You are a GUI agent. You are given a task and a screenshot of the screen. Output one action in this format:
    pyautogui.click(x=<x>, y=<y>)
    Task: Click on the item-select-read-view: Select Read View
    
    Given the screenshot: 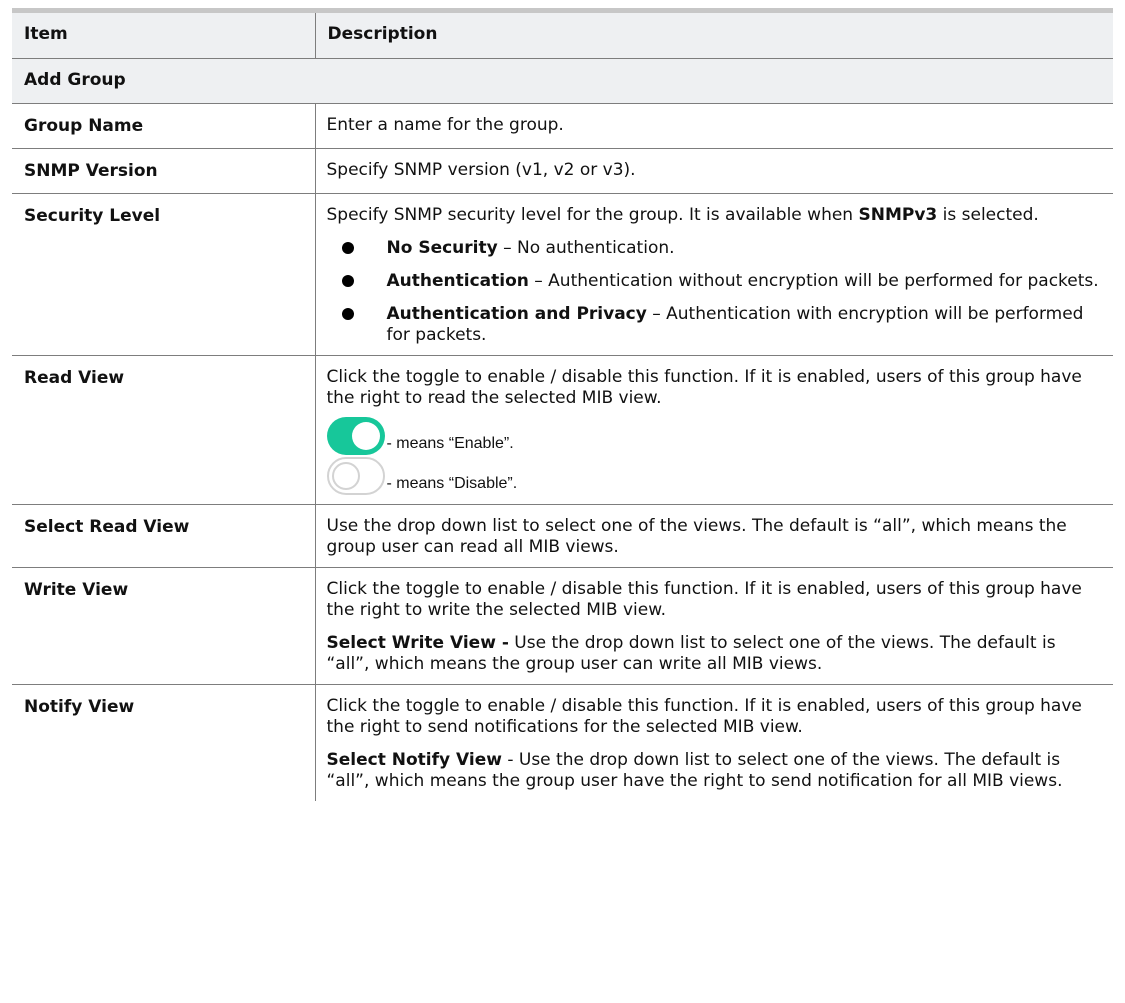 What is the action you would take?
    pyautogui.click(x=107, y=527)
    